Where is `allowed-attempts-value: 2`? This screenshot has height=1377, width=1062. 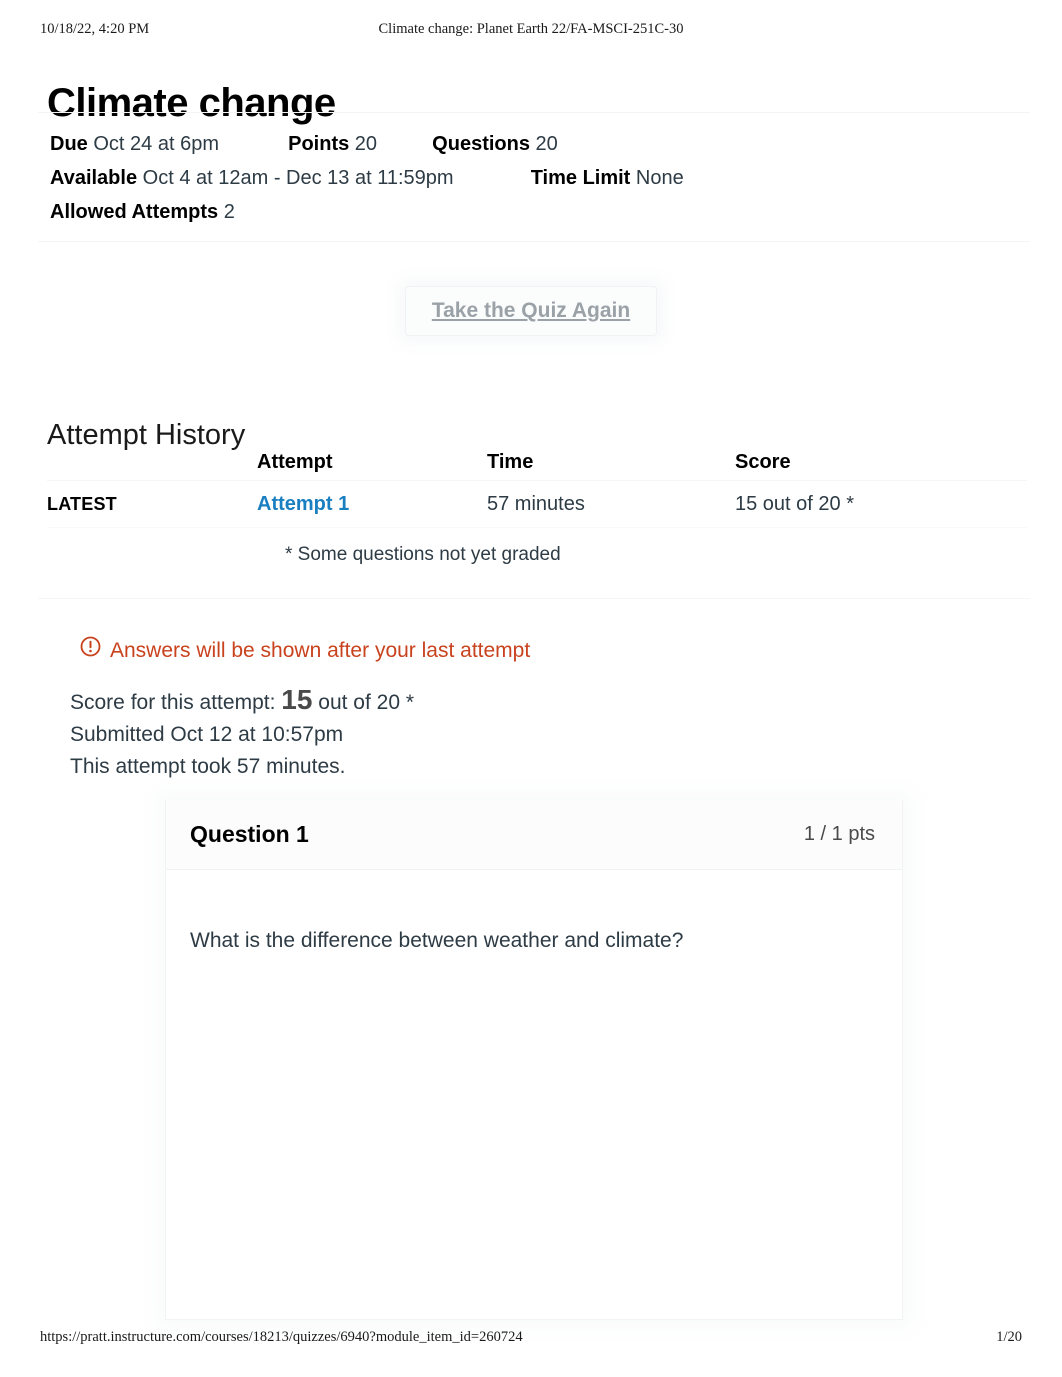
allowed-attempts-value: 2 is located at coordinates (229, 212).